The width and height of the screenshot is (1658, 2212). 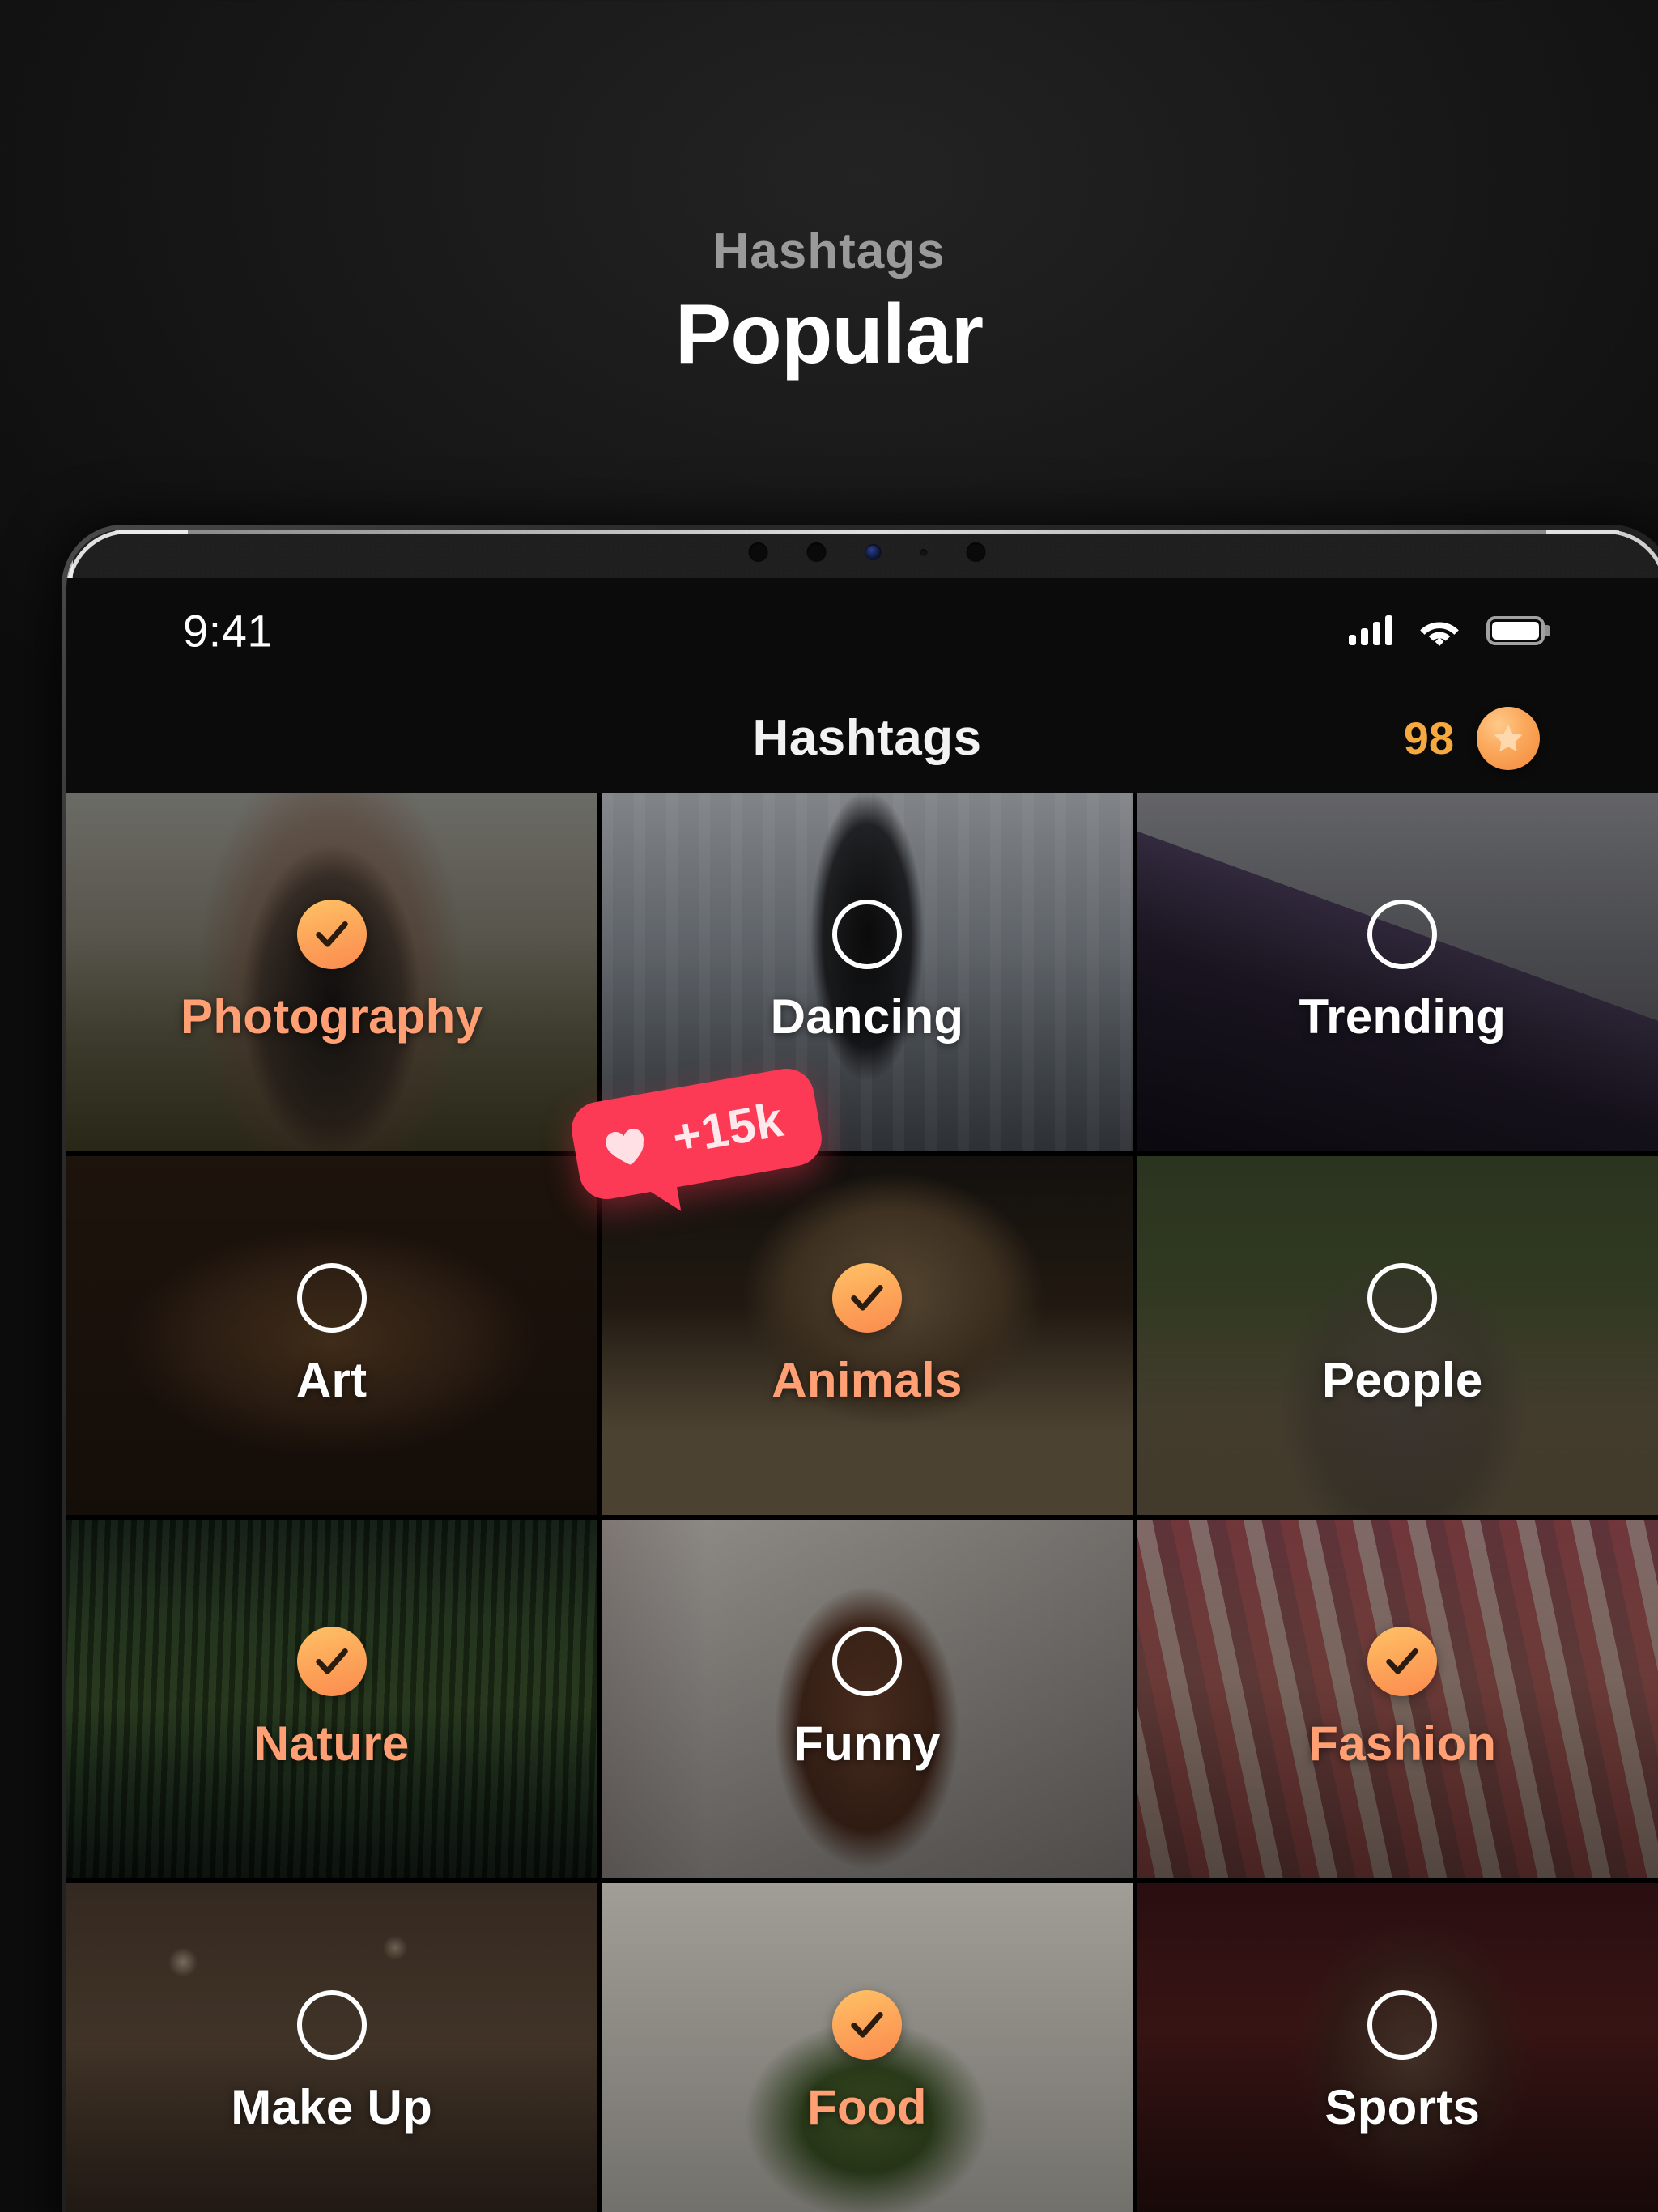 I want to click on tile-label: People, so click(x=1402, y=1380).